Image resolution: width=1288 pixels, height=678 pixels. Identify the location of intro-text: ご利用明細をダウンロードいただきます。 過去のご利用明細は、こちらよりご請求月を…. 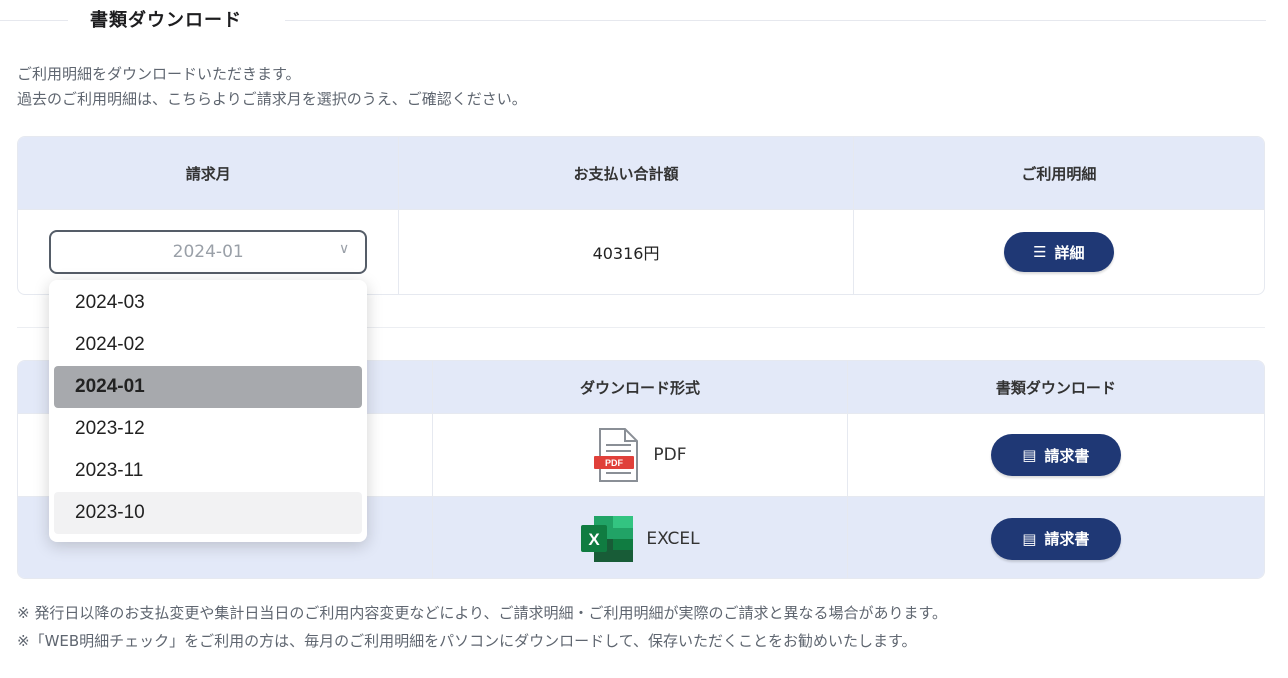
(272, 87).